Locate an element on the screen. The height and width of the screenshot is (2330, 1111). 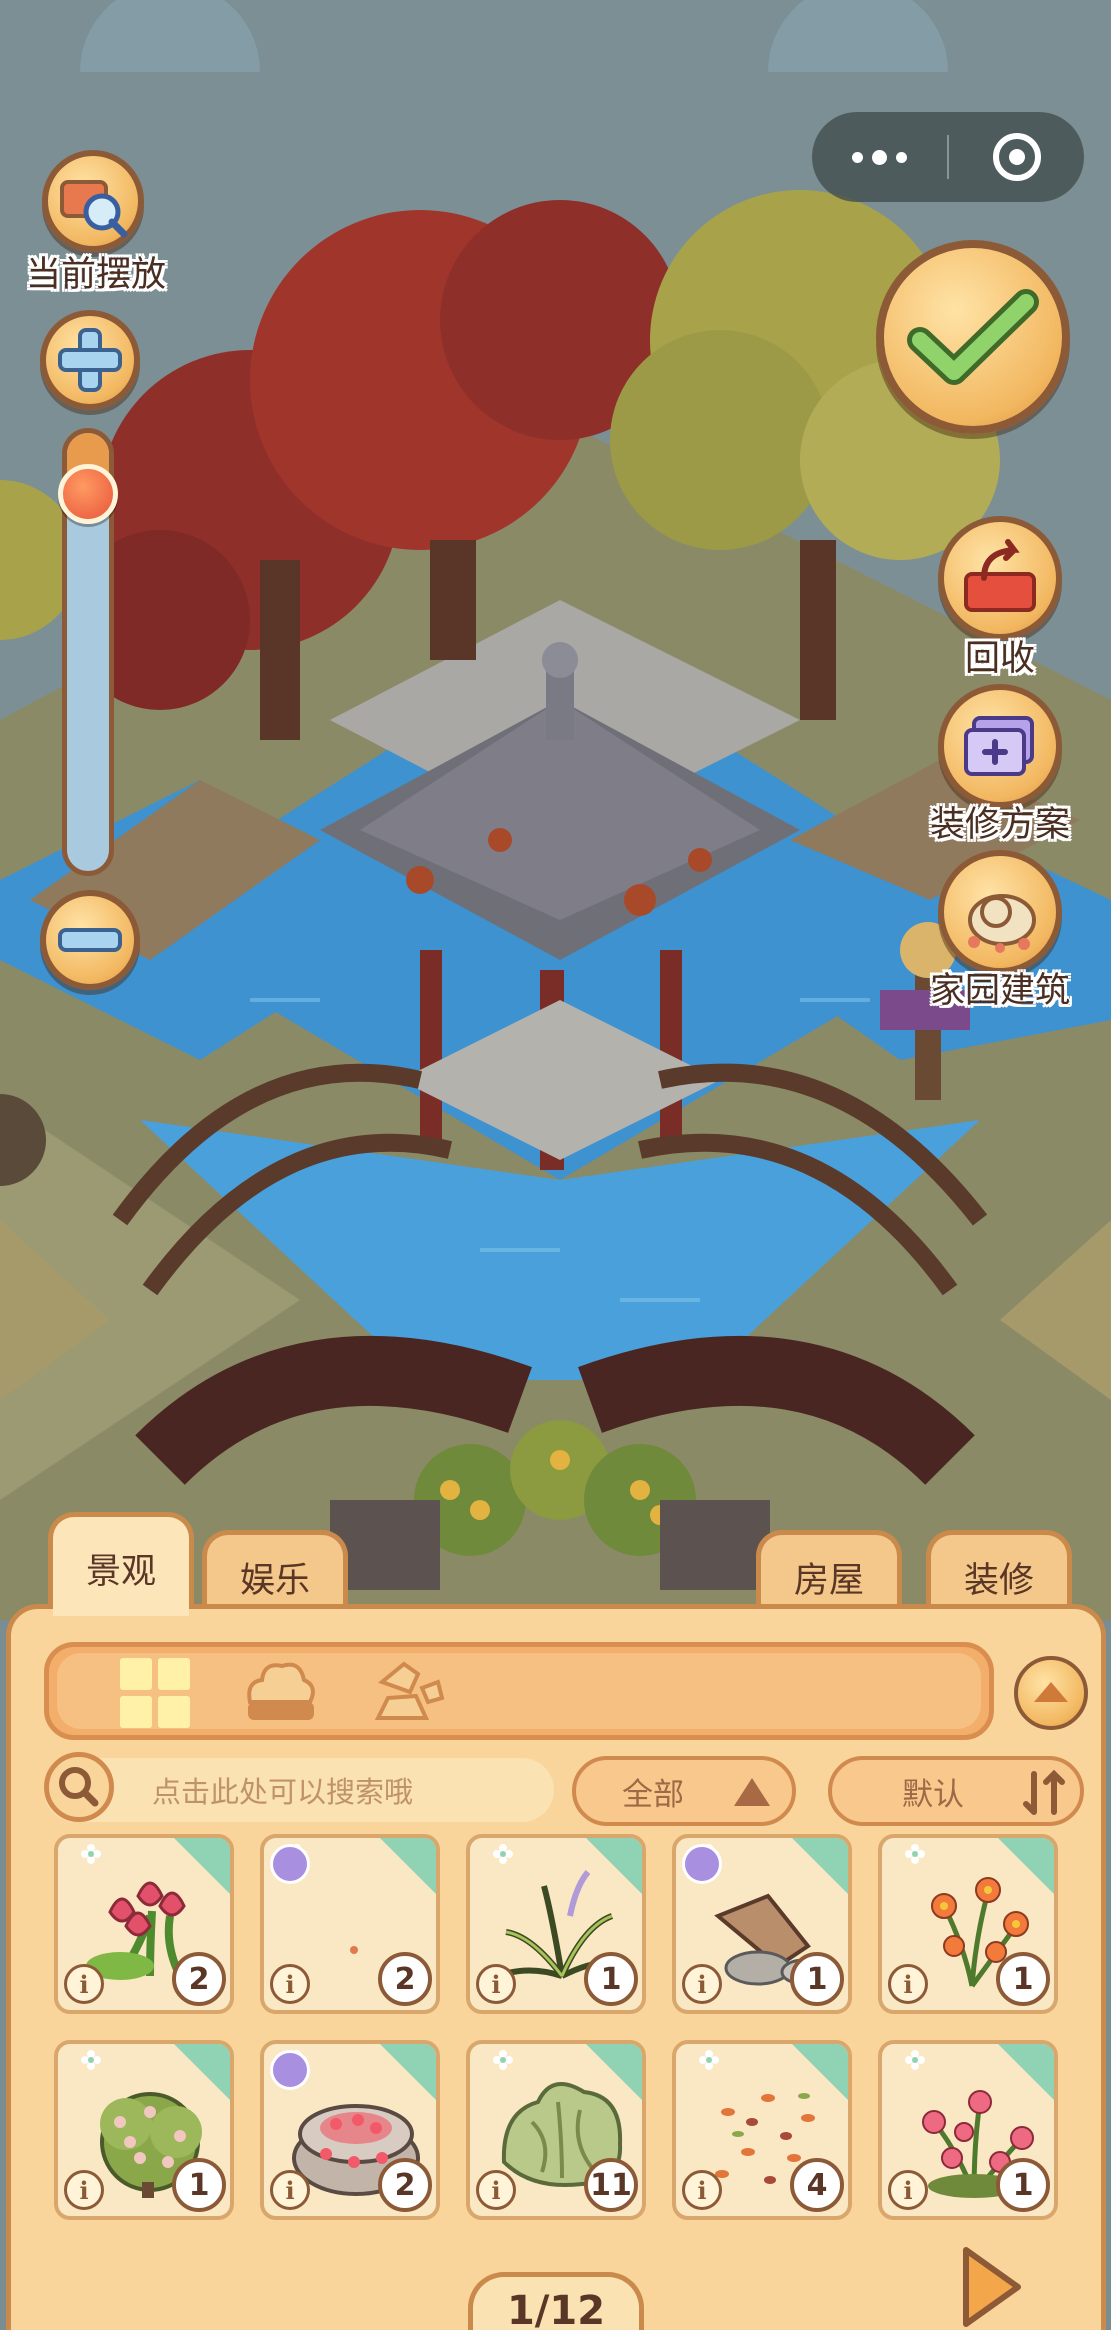
item-count: 11 is located at coordinates (611, 2185).